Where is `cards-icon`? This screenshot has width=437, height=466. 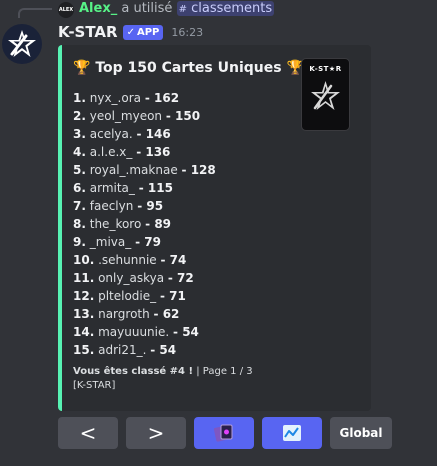 cards-icon is located at coordinates (223, 433).